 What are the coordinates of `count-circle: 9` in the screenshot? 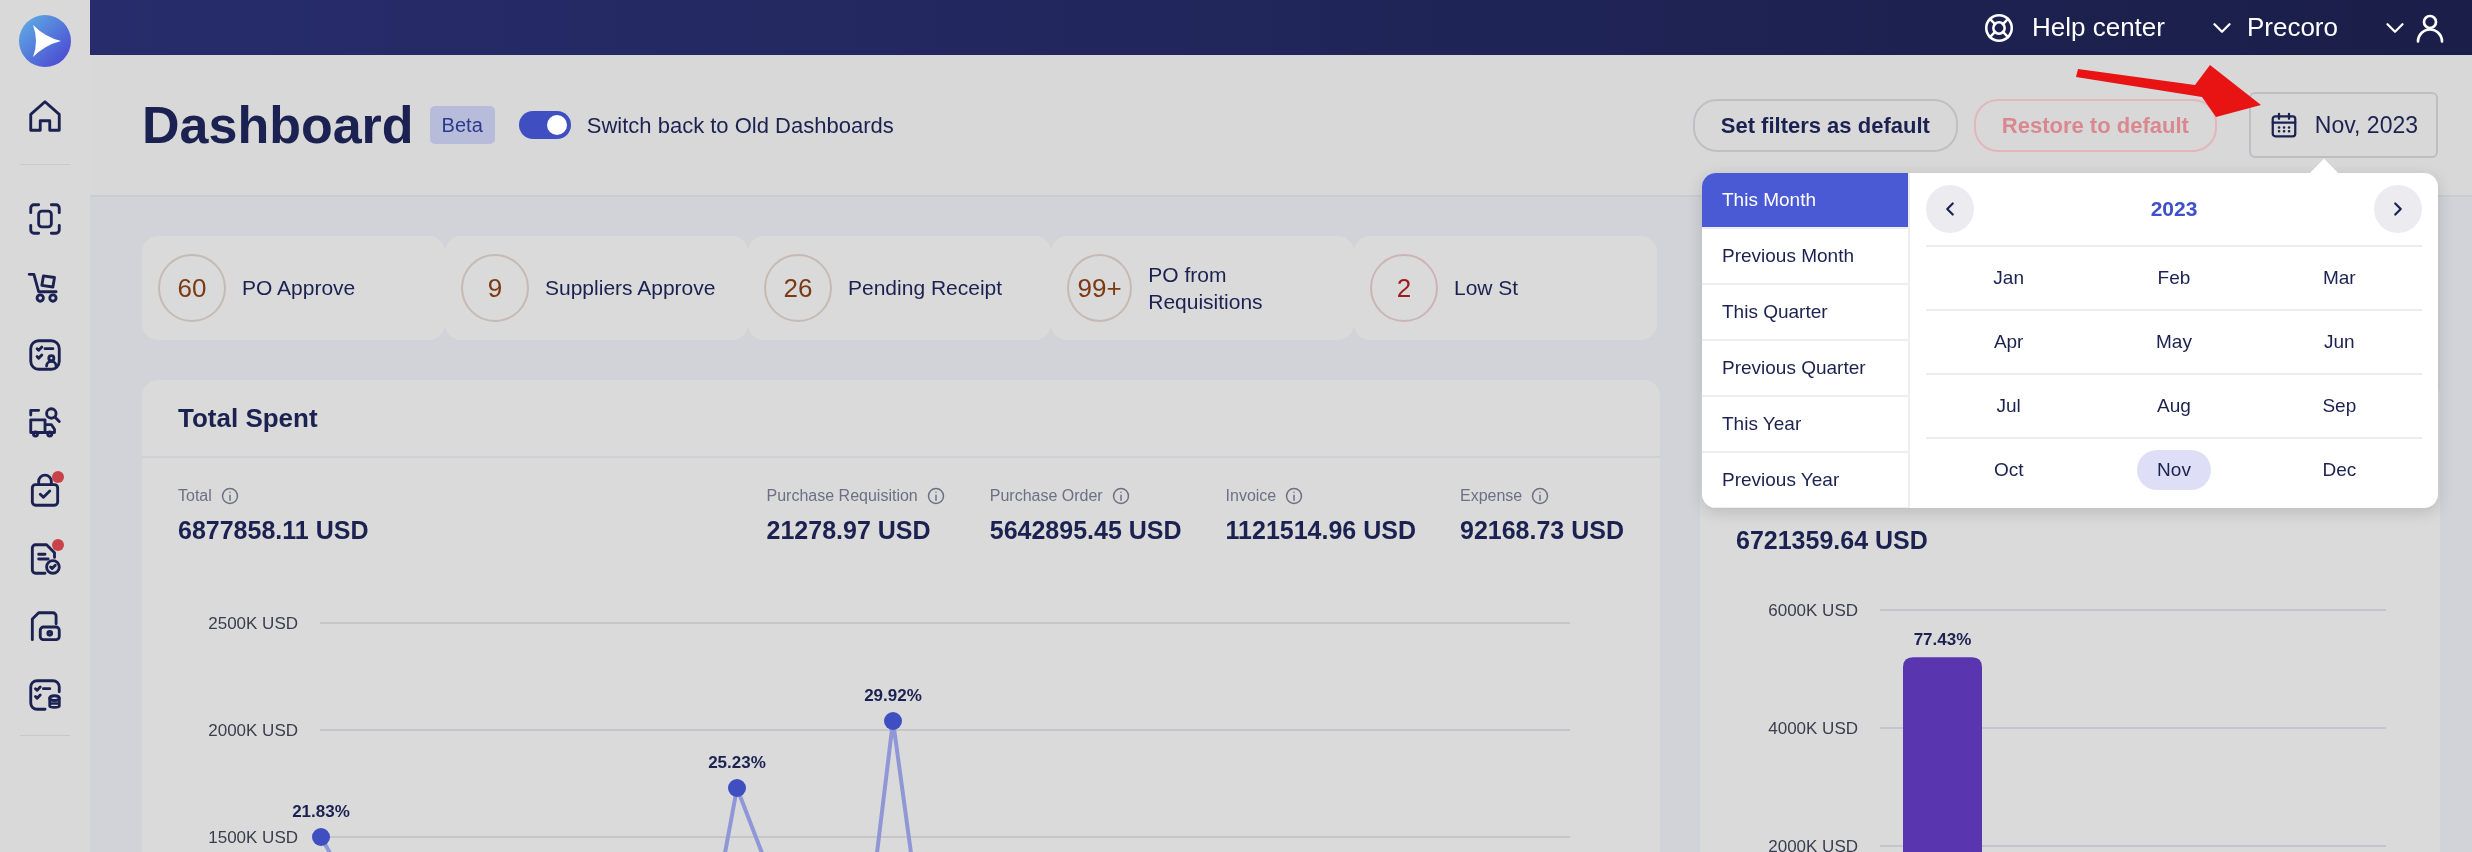 It's located at (495, 288).